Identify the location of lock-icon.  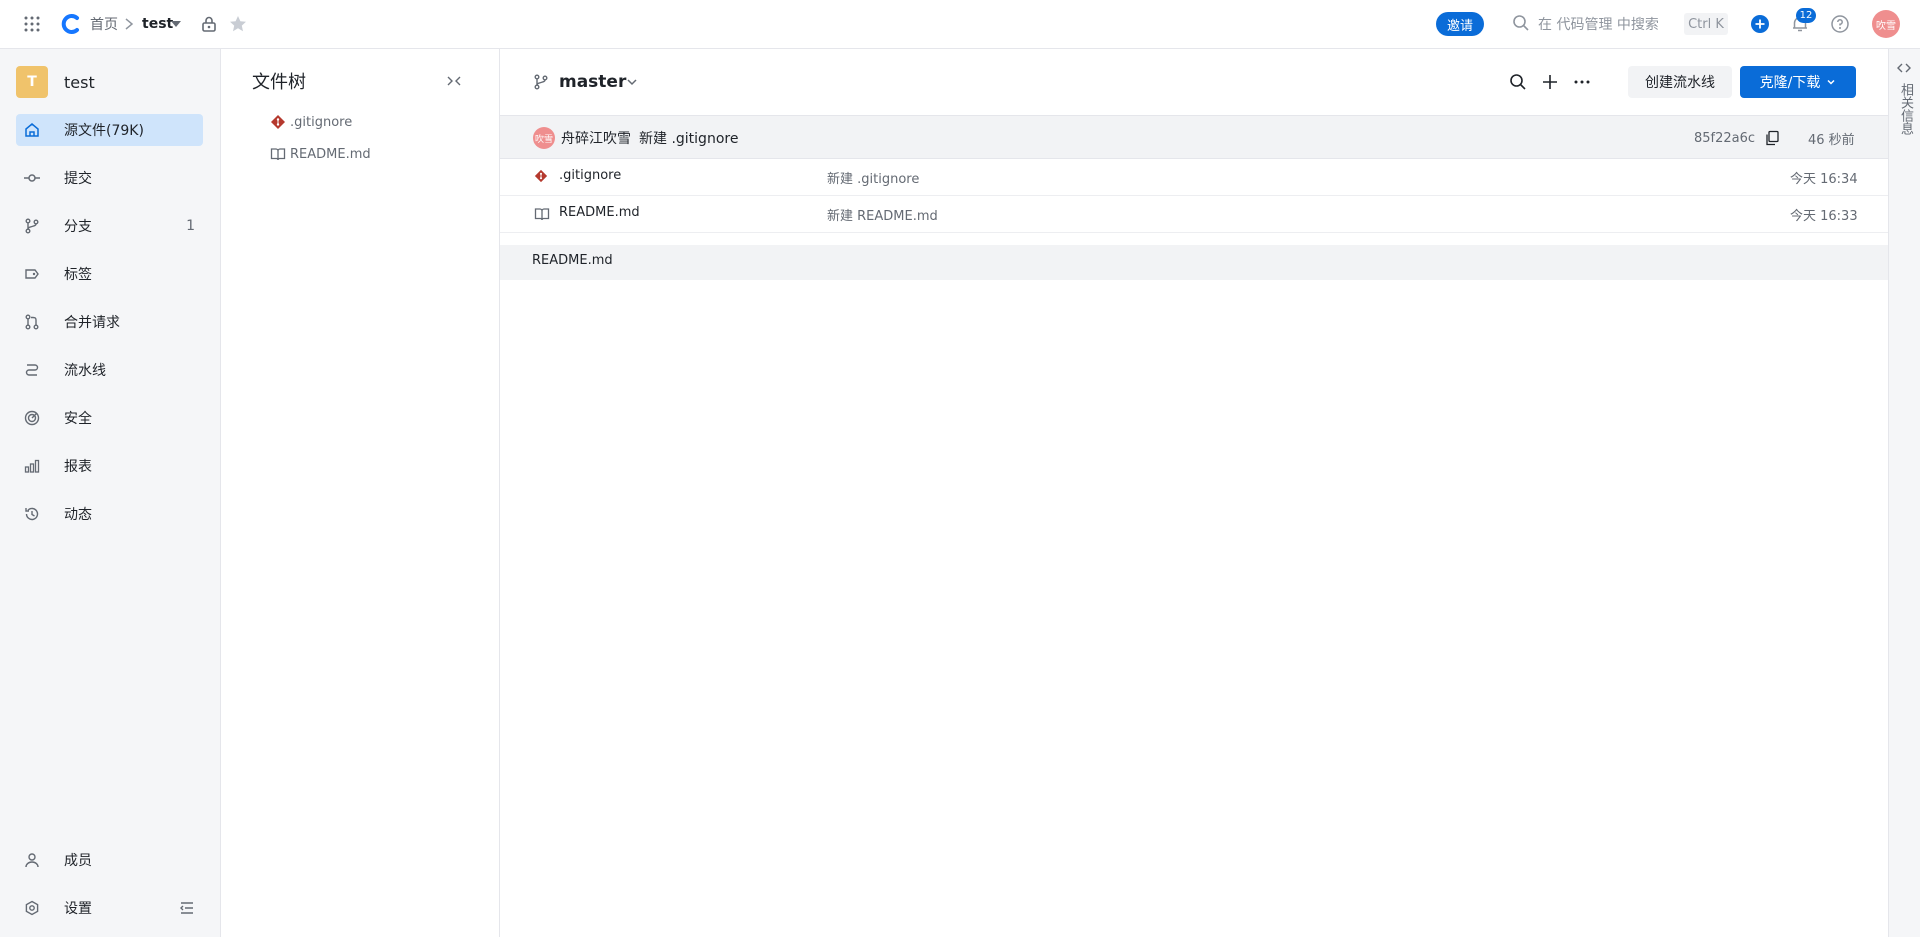
(209, 24).